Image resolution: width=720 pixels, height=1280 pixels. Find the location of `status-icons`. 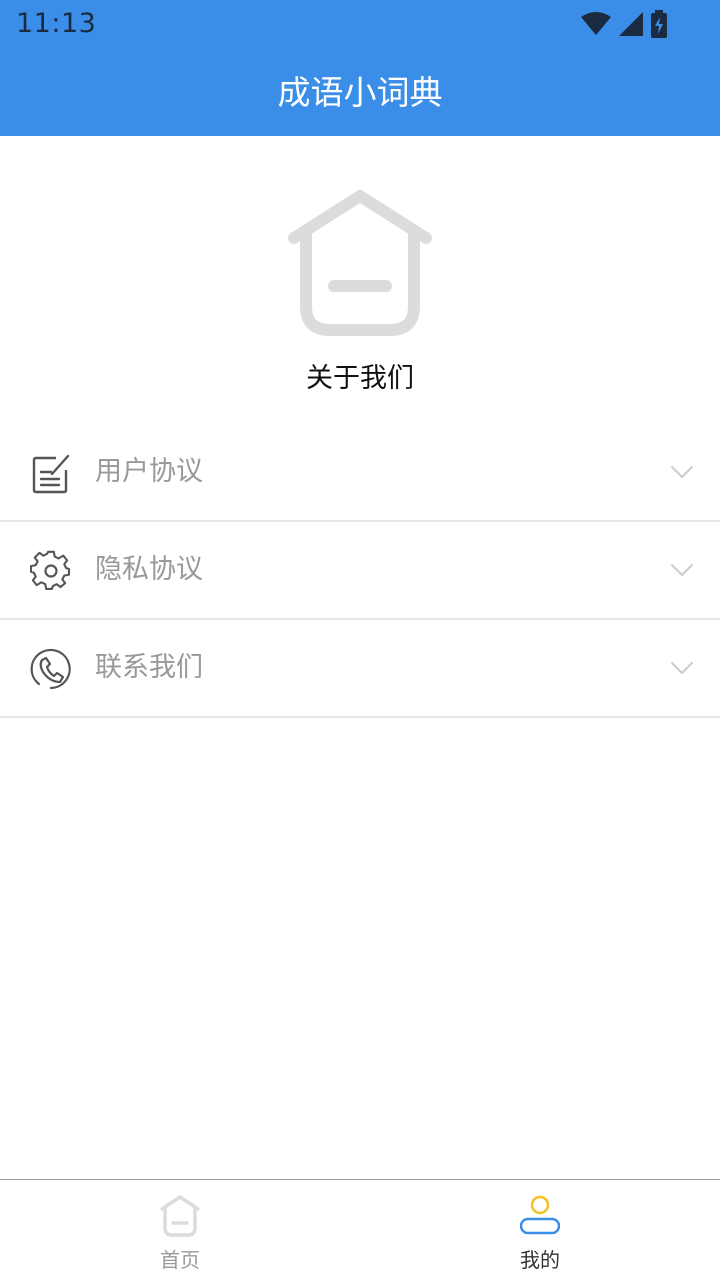

status-icons is located at coordinates (624, 24).